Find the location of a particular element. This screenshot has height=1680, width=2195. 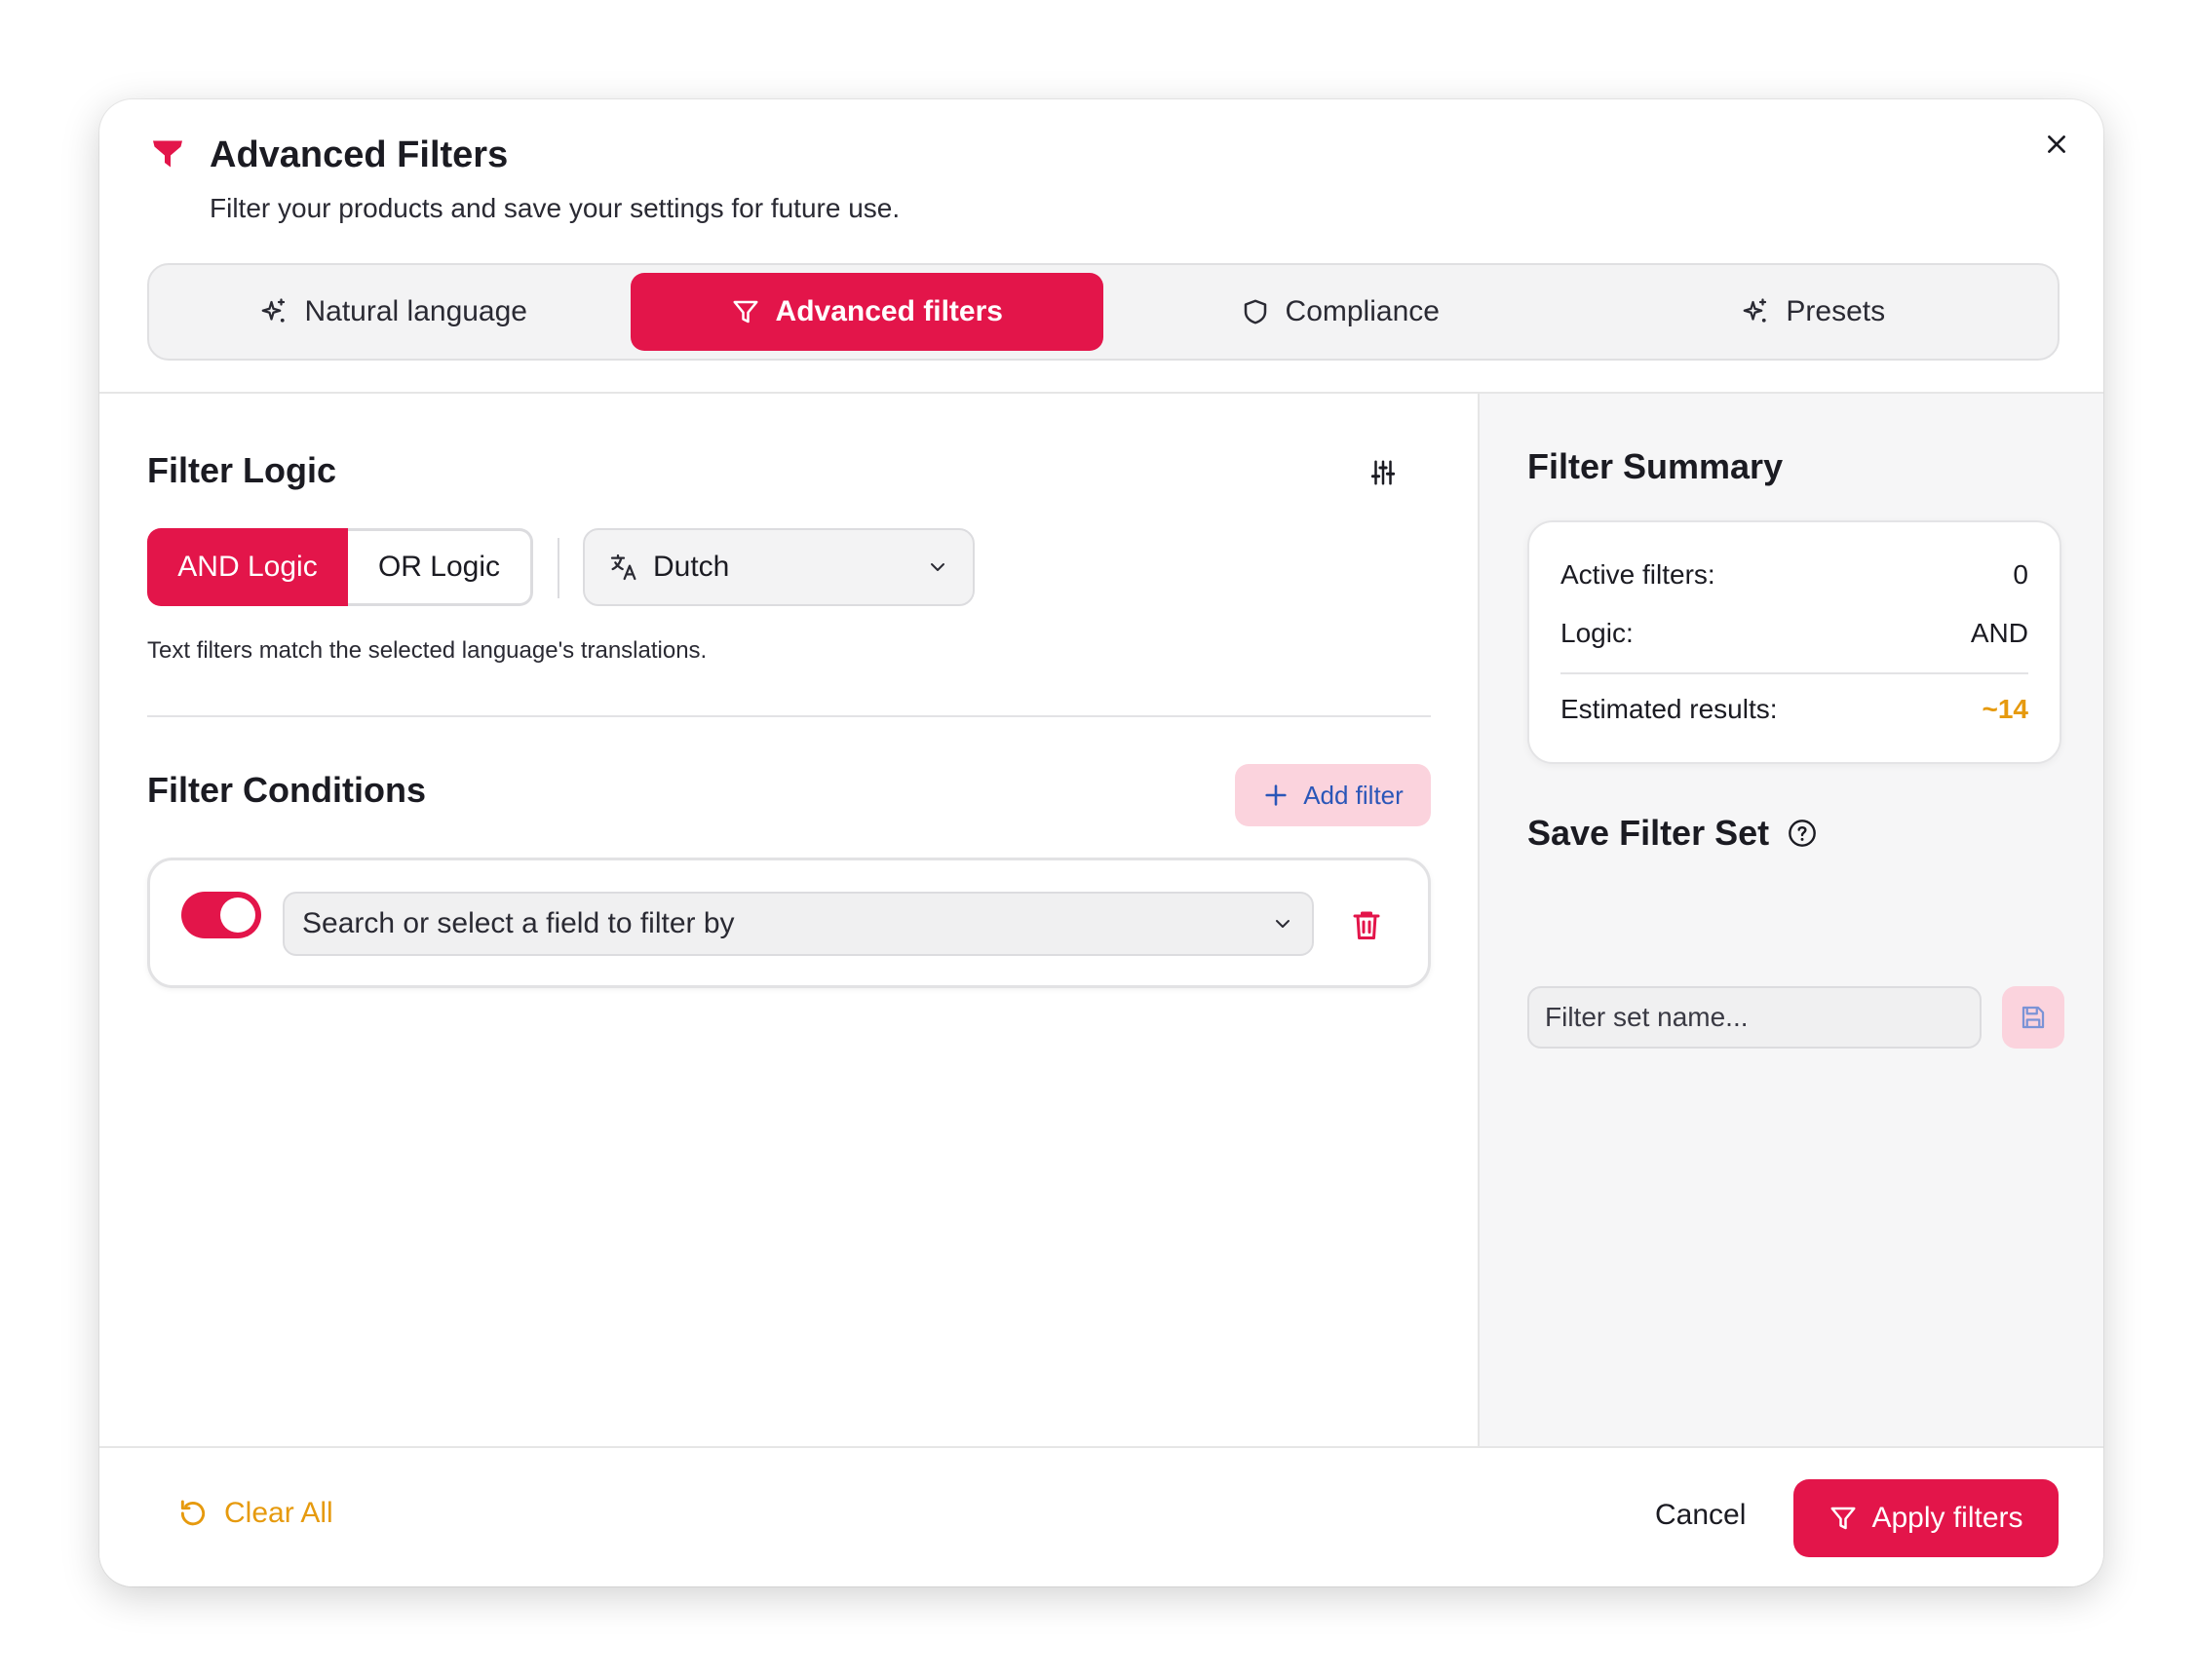

tab-natural-language: Natural language is located at coordinates (394, 312).